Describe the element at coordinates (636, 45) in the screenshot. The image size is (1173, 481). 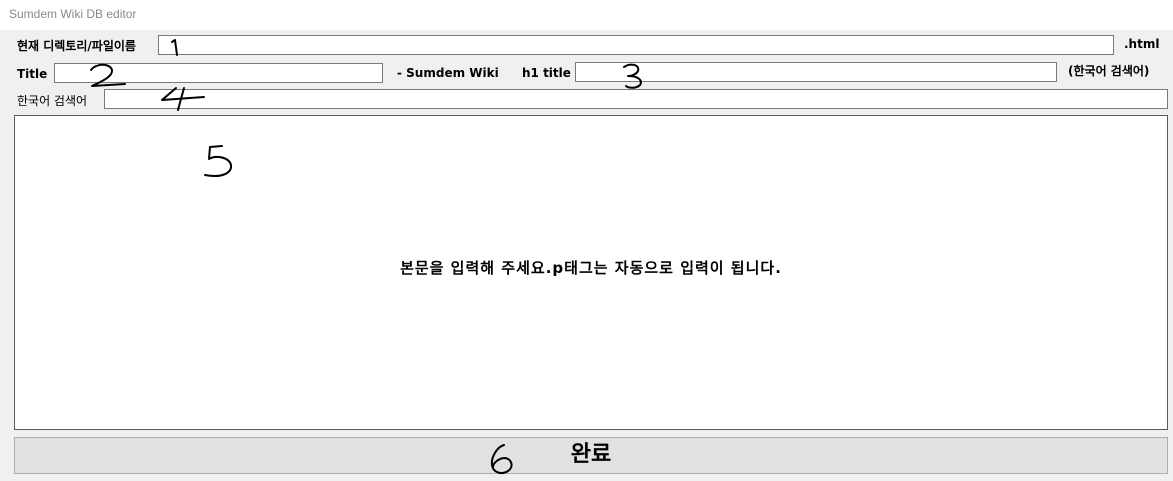
I see `filename-input` at that location.